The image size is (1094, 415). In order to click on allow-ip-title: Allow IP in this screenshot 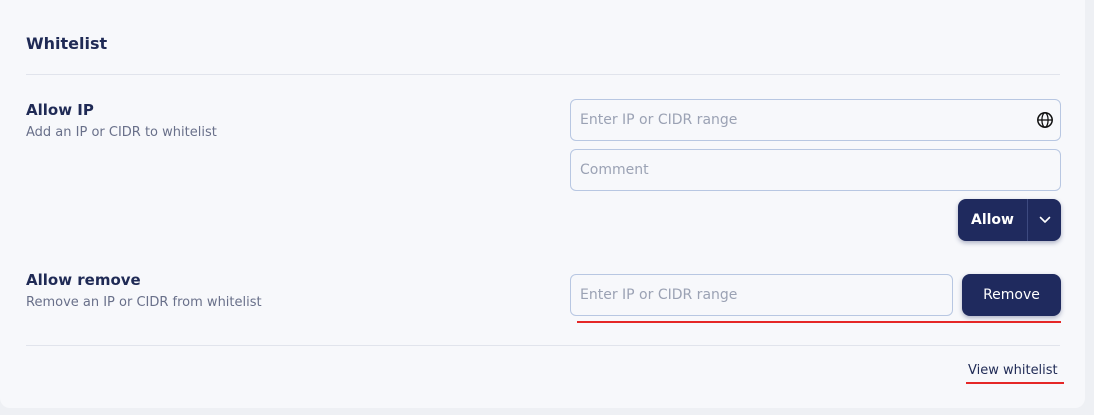, I will do `click(60, 110)`.